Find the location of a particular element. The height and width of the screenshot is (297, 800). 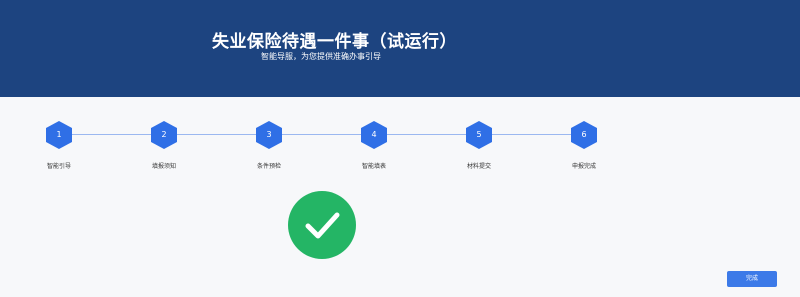

step-6: 6 申报完成 is located at coordinates (584, 145).